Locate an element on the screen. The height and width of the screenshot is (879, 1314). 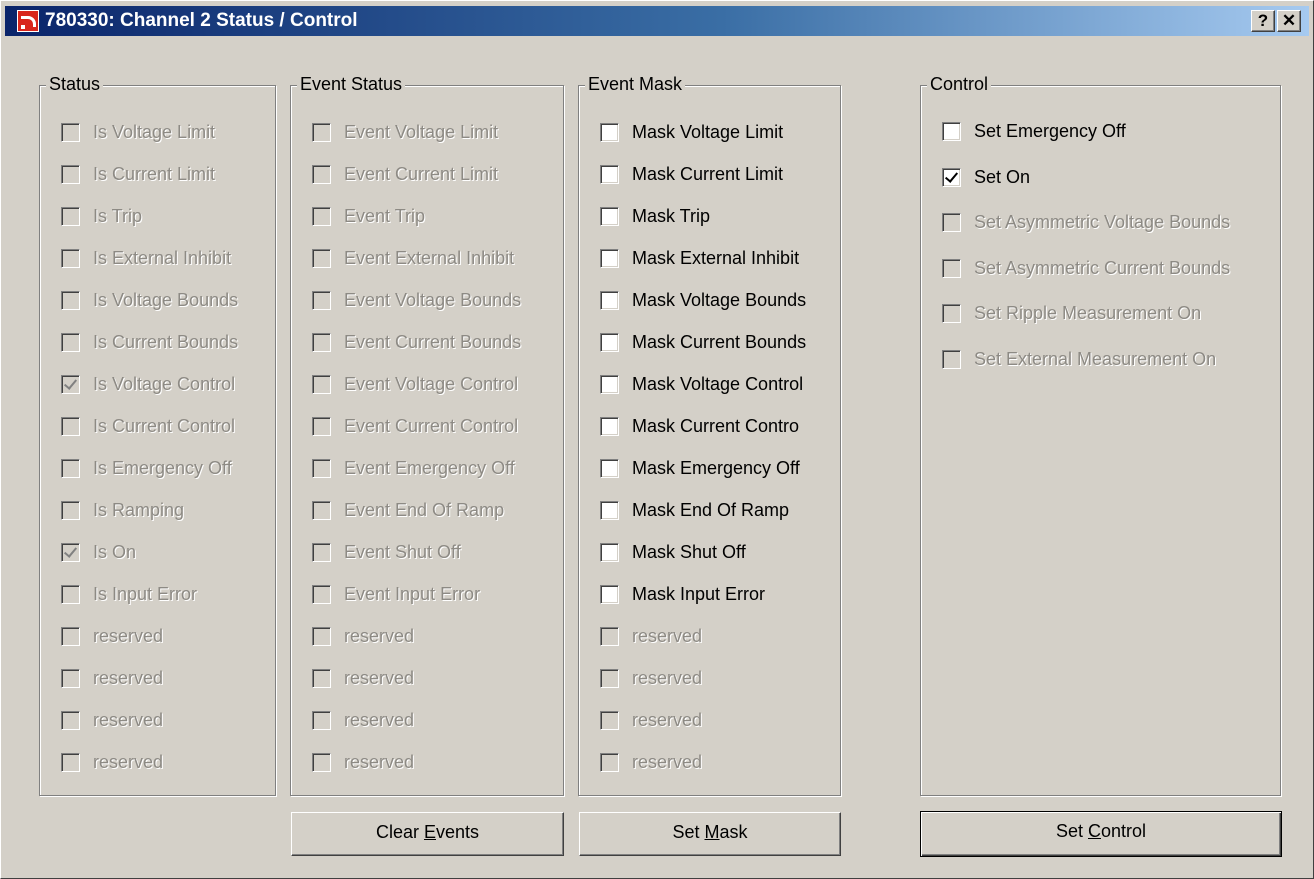
control-checkbox-label: Set Ripple Measurement On is located at coordinates (1088, 313).